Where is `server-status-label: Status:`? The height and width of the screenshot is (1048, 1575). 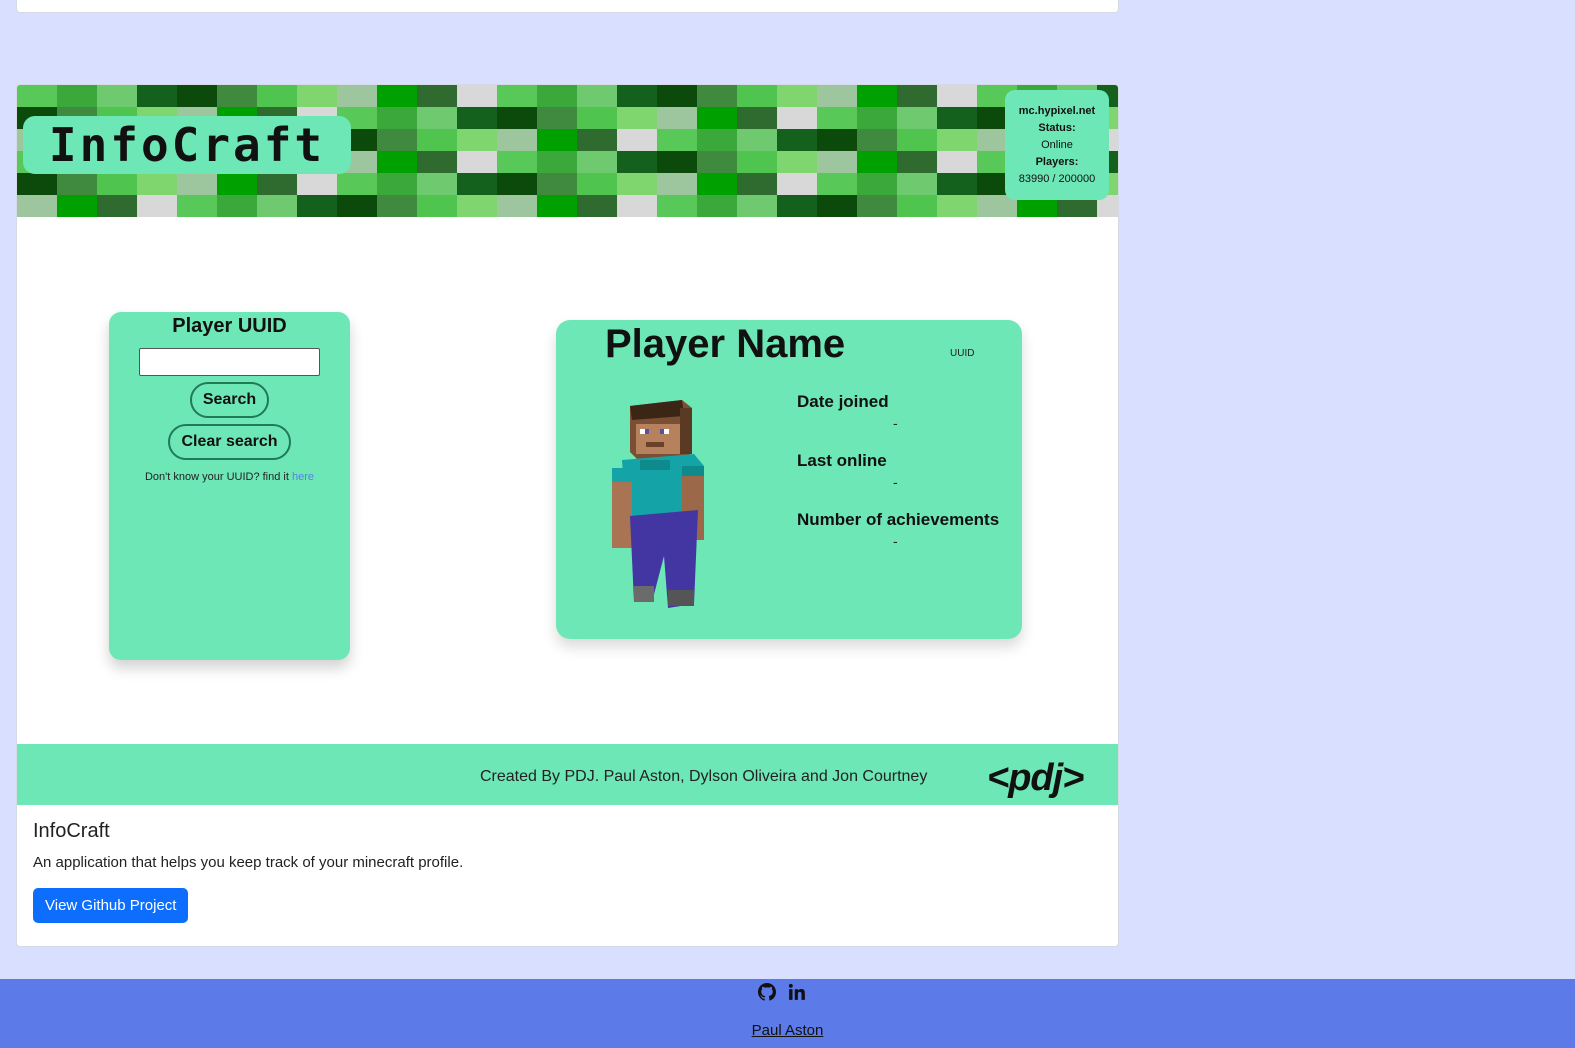 server-status-label: Status: is located at coordinates (1057, 128).